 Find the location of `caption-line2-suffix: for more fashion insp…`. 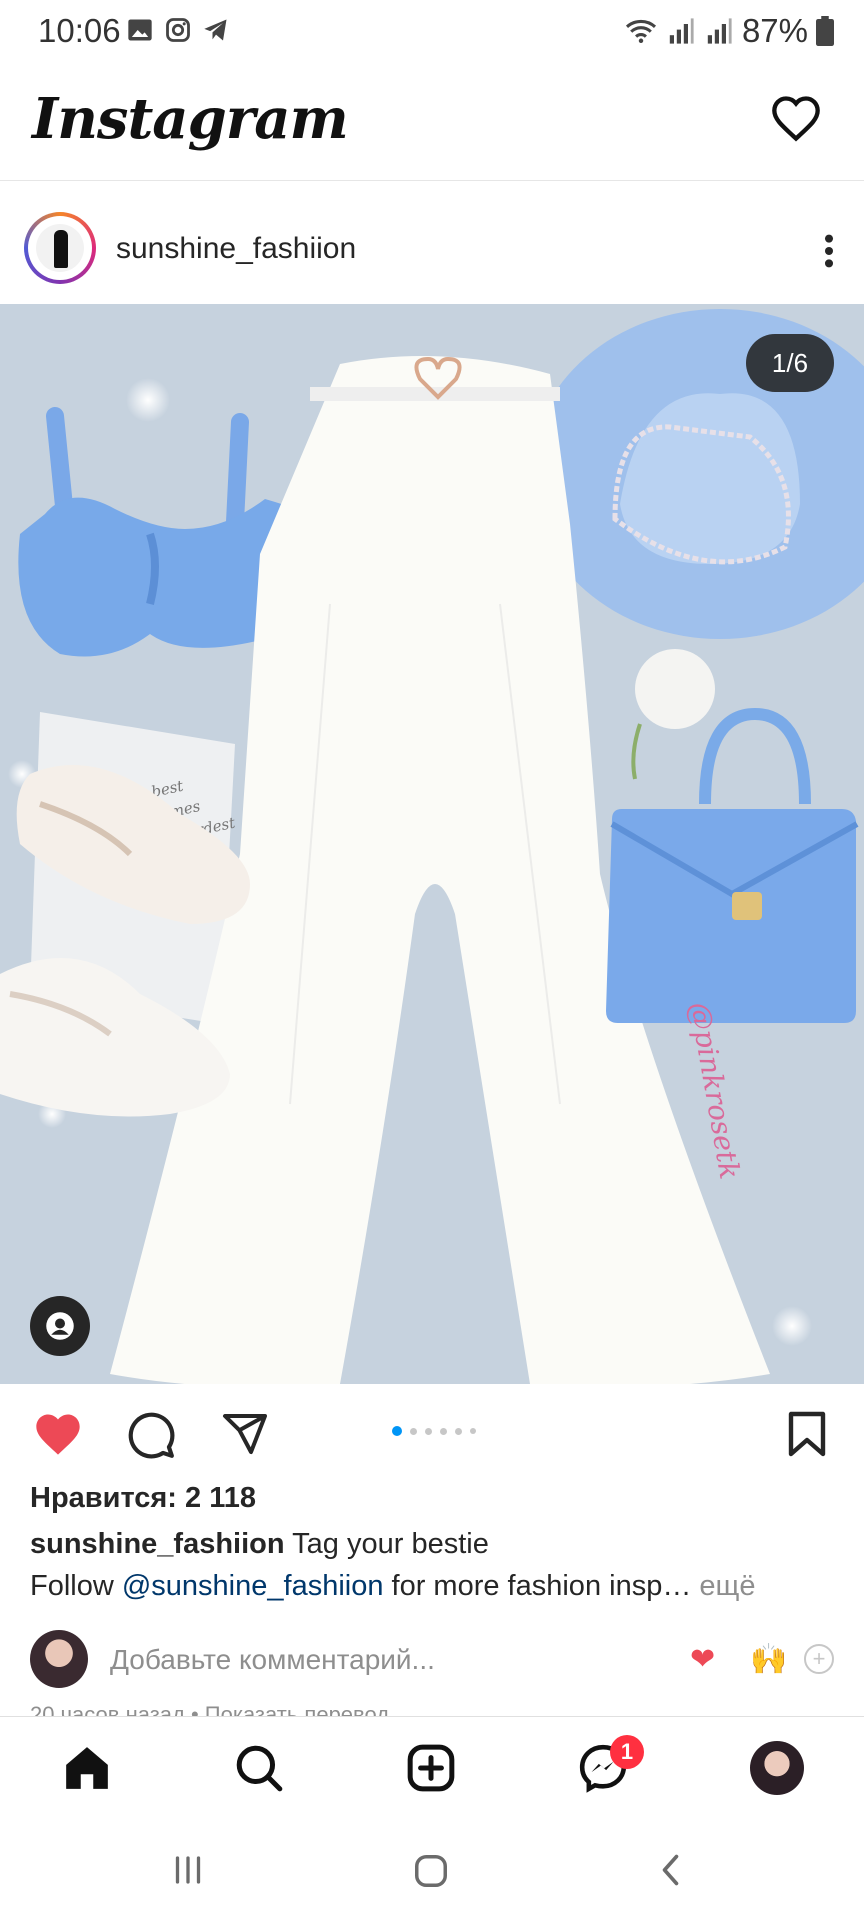

caption-line2-suffix: for more fashion insp… is located at coordinates (537, 1586).